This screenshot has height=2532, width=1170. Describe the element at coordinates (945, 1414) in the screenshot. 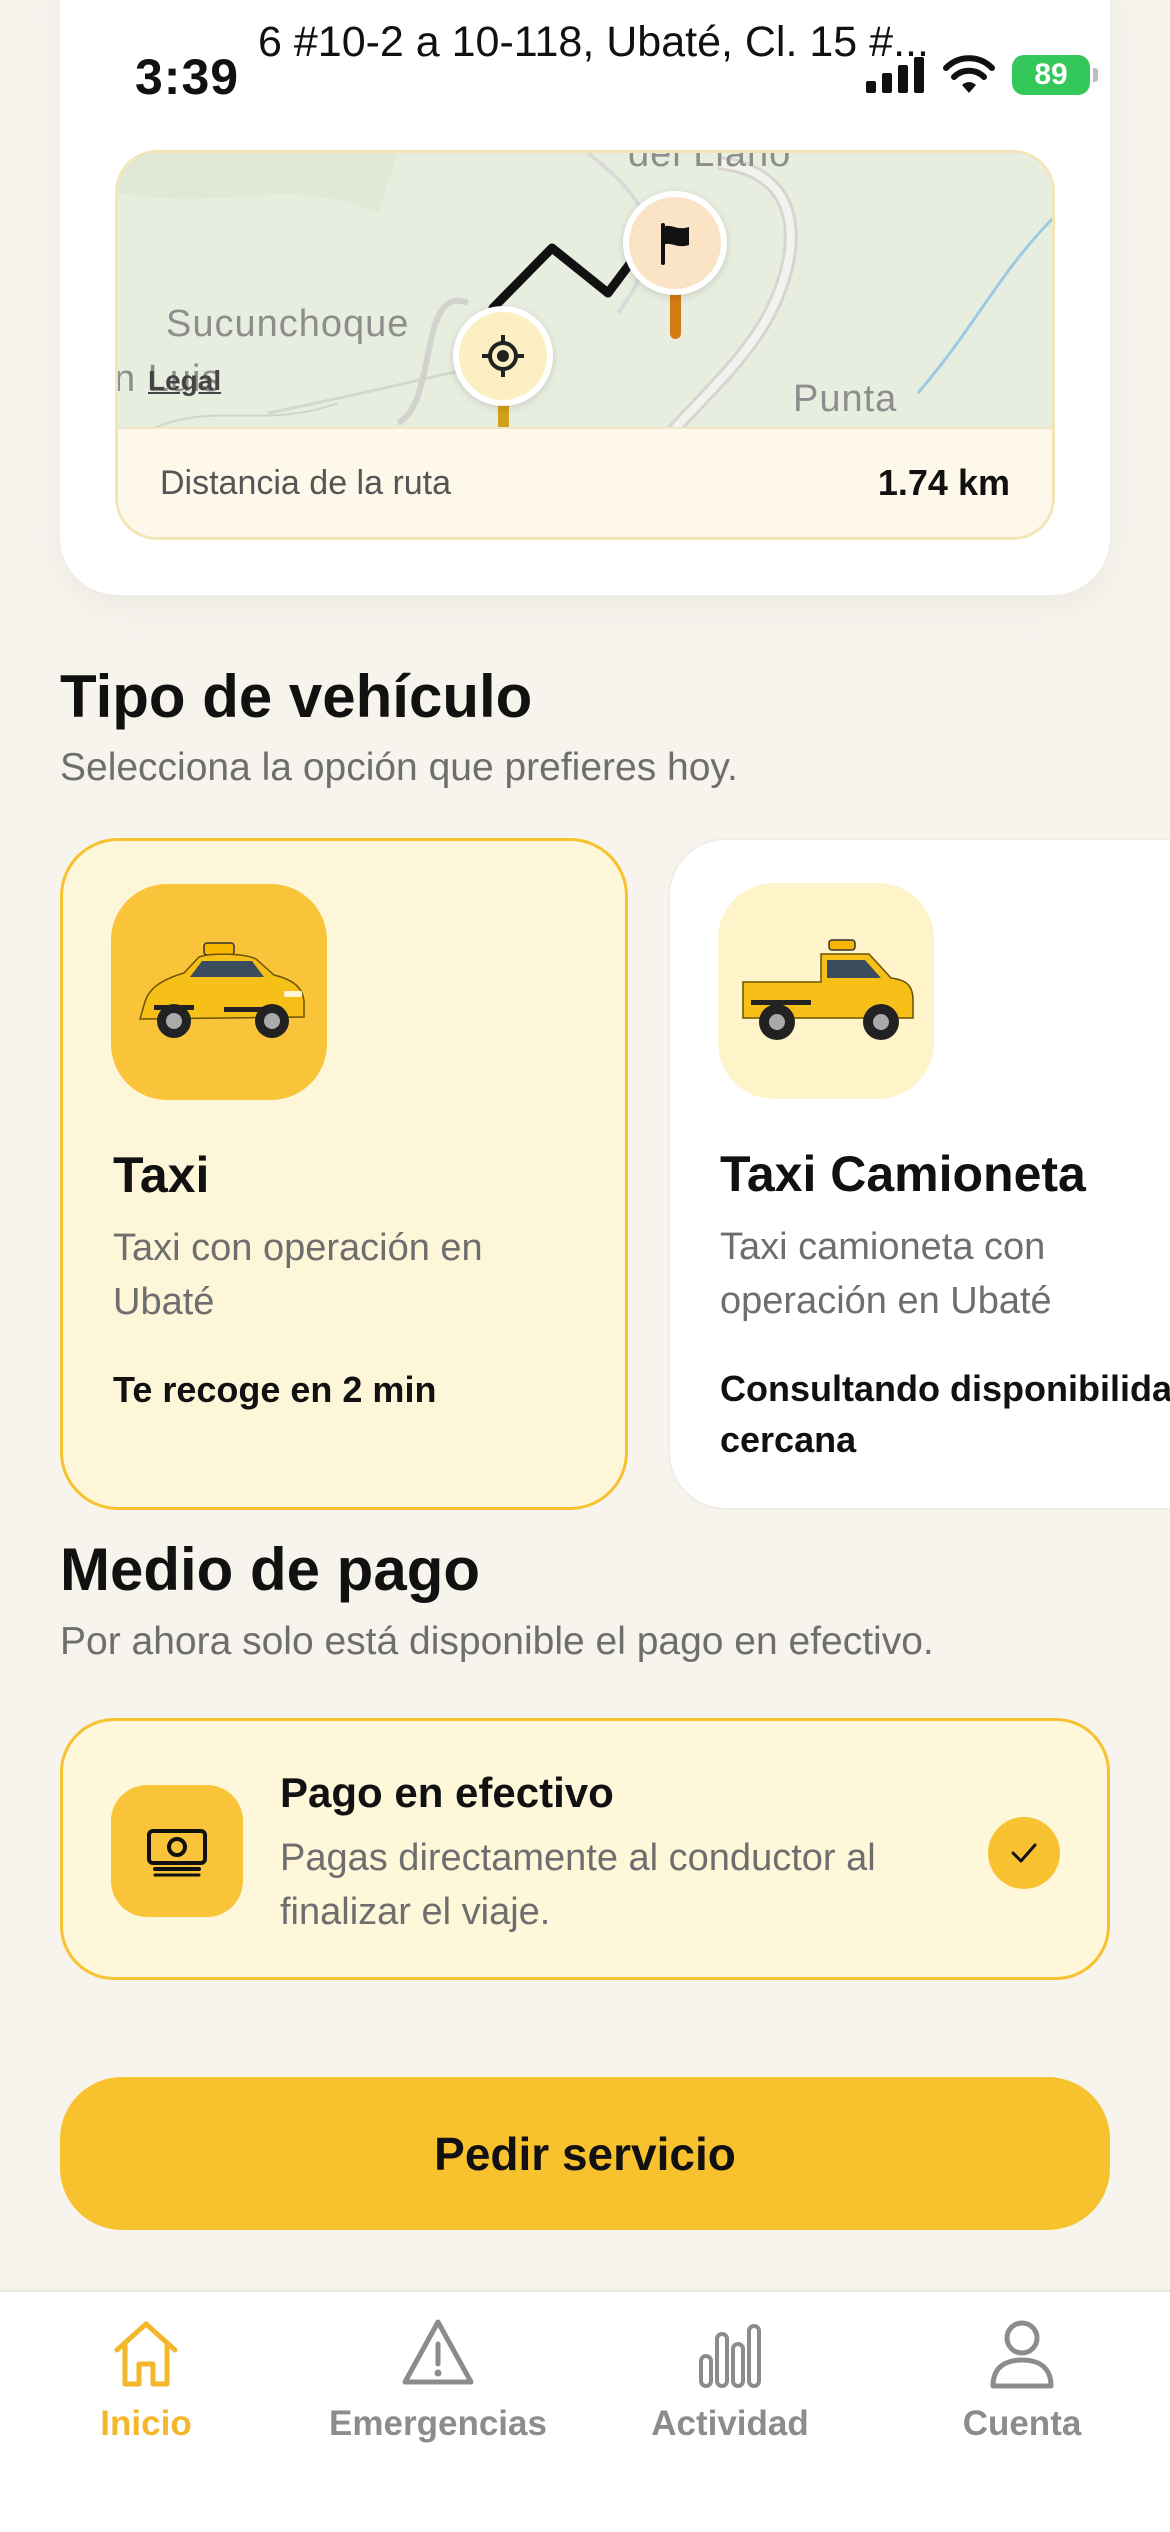

I see `vehicle-eta: Consultando disponibilidad cercana` at that location.